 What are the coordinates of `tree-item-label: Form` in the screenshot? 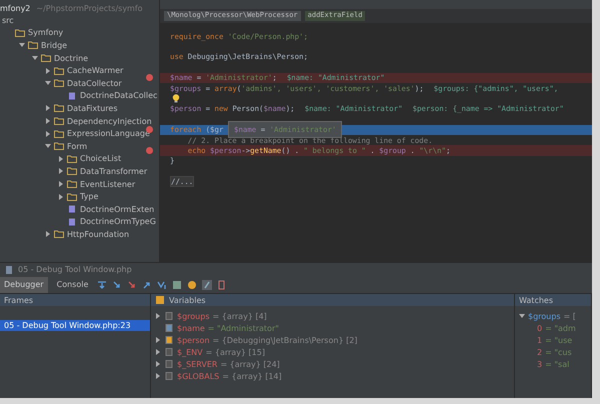 It's located at (77, 146).